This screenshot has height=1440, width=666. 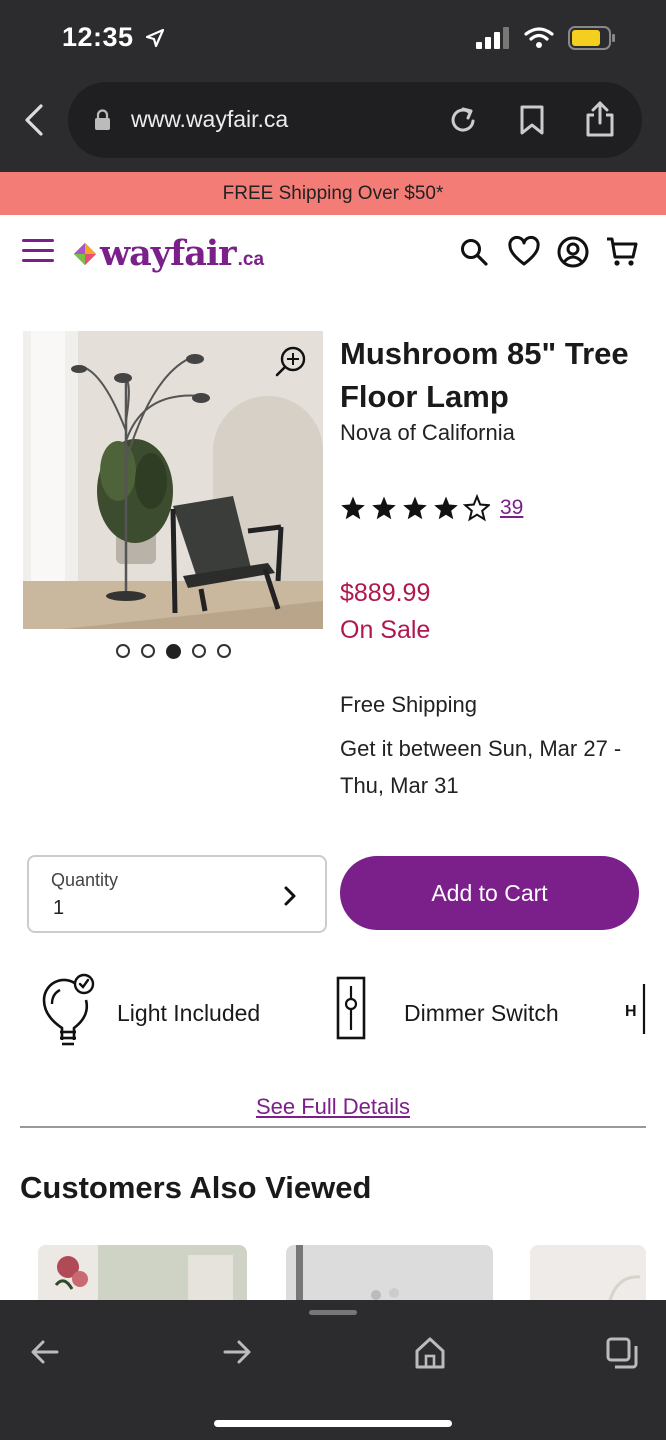 I want to click on tabs-icon, so click(x=622, y=1353).